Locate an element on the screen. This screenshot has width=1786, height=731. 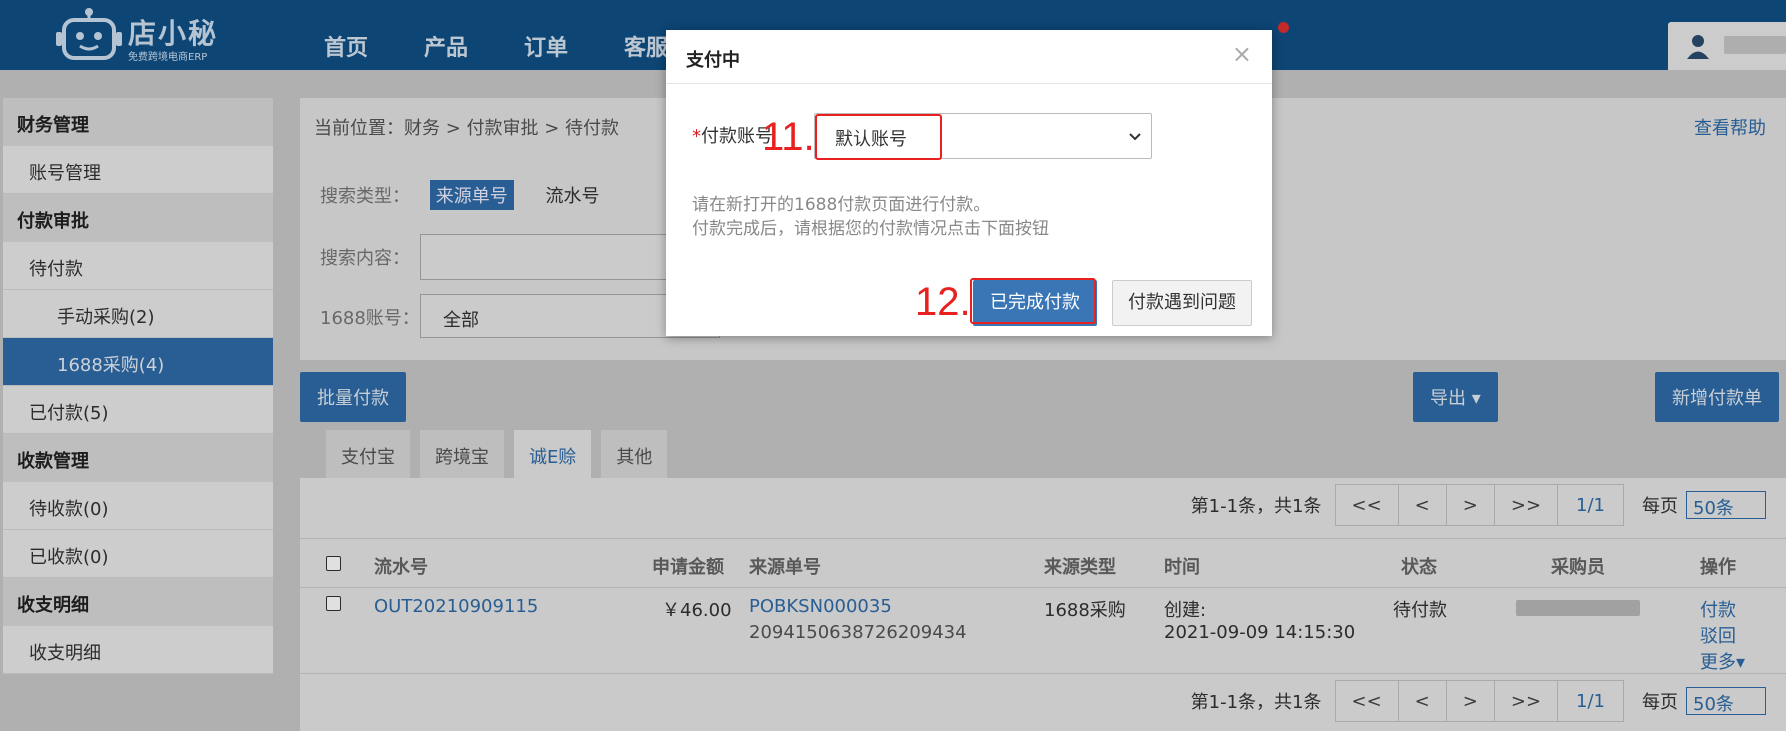
step-12-highlight-box is located at coordinates (1033, 301).